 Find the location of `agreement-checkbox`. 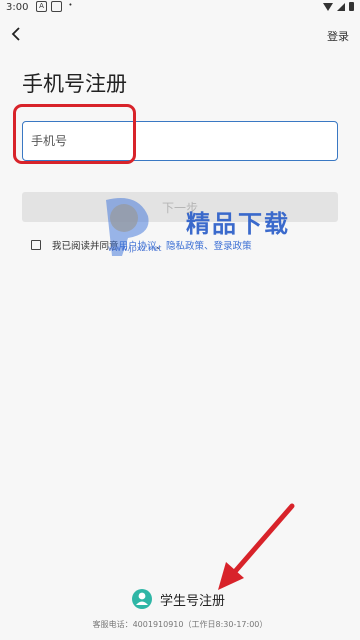

agreement-checkbox is located at coordinates (36, 245).